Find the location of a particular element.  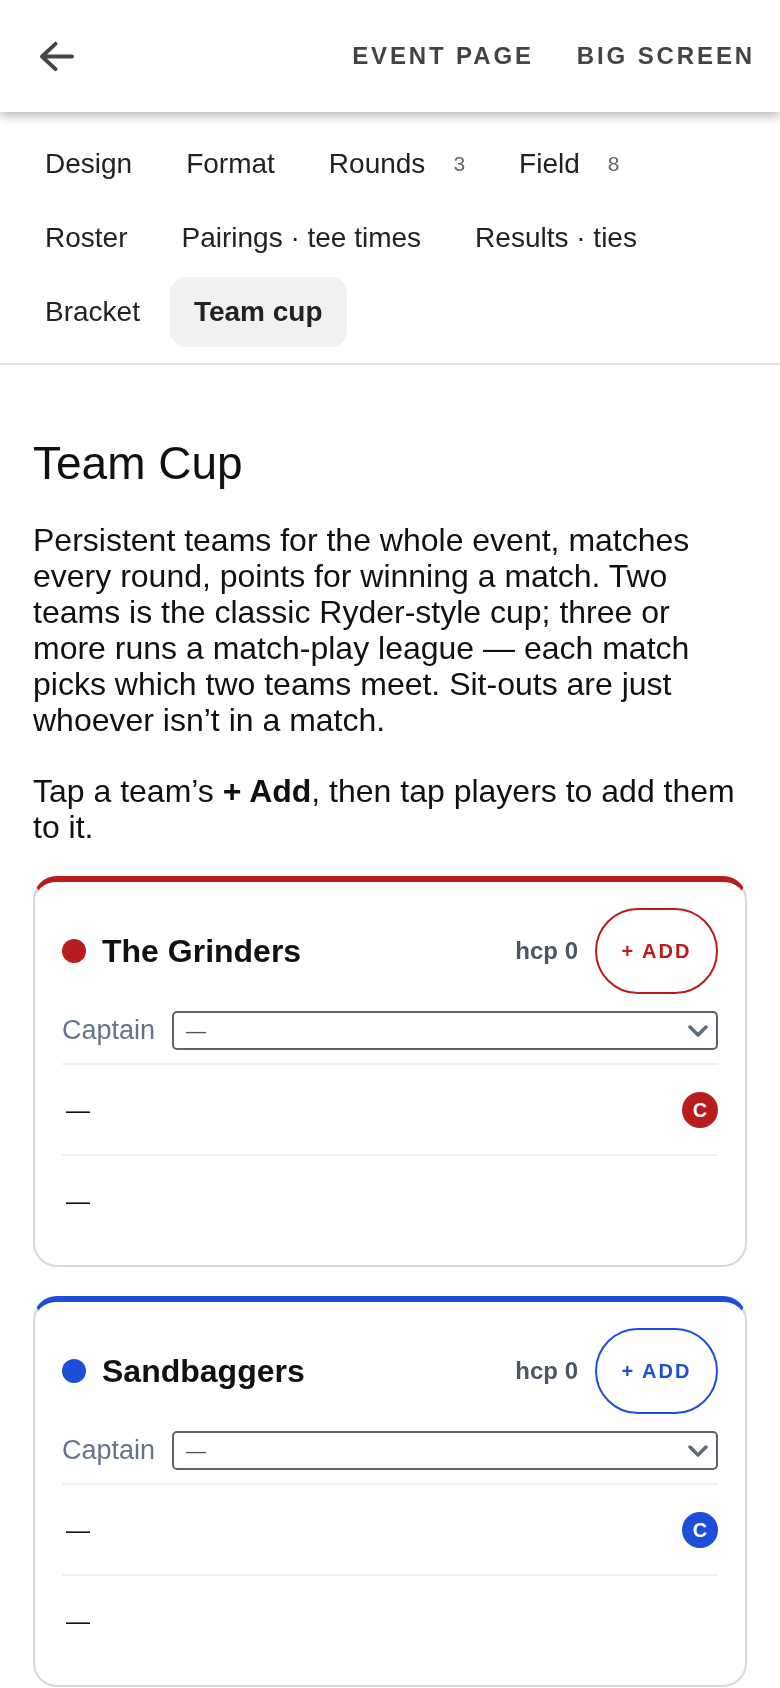

tab-count: 8 is located at coordinates (613, 164).